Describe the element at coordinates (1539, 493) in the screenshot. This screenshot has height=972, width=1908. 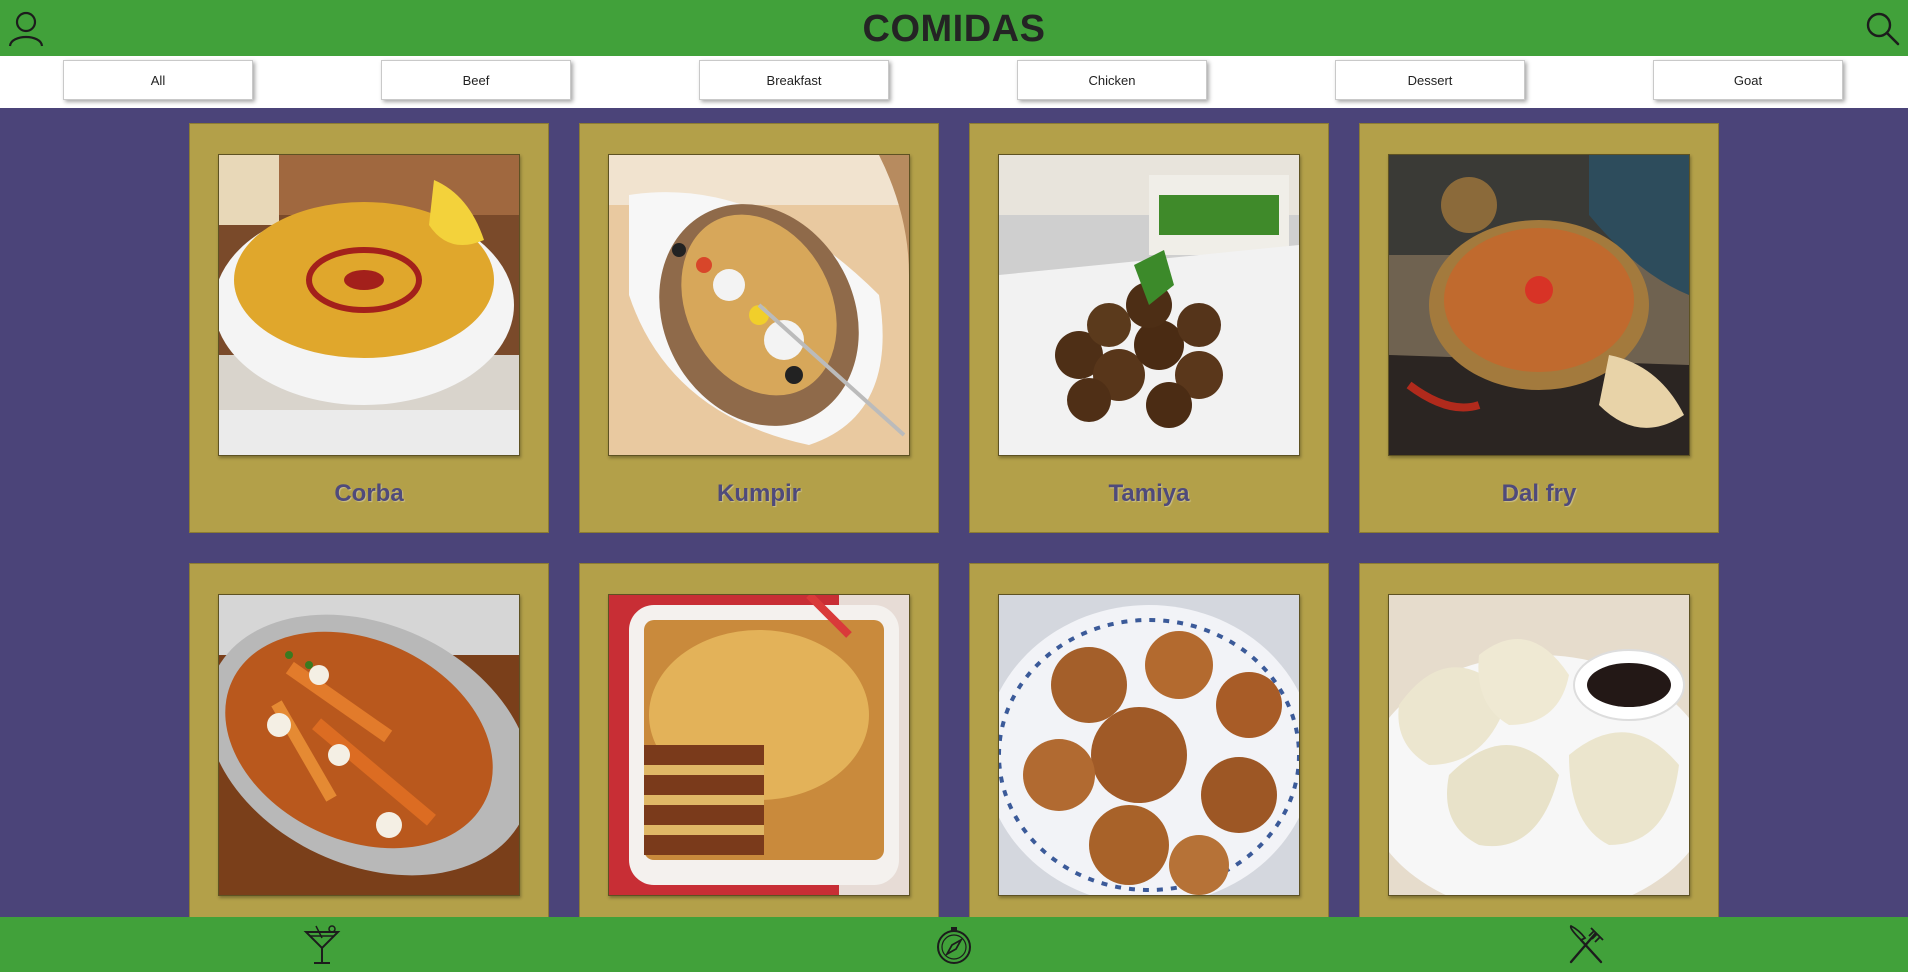
I see `meal-name: Dal fry` at that location.